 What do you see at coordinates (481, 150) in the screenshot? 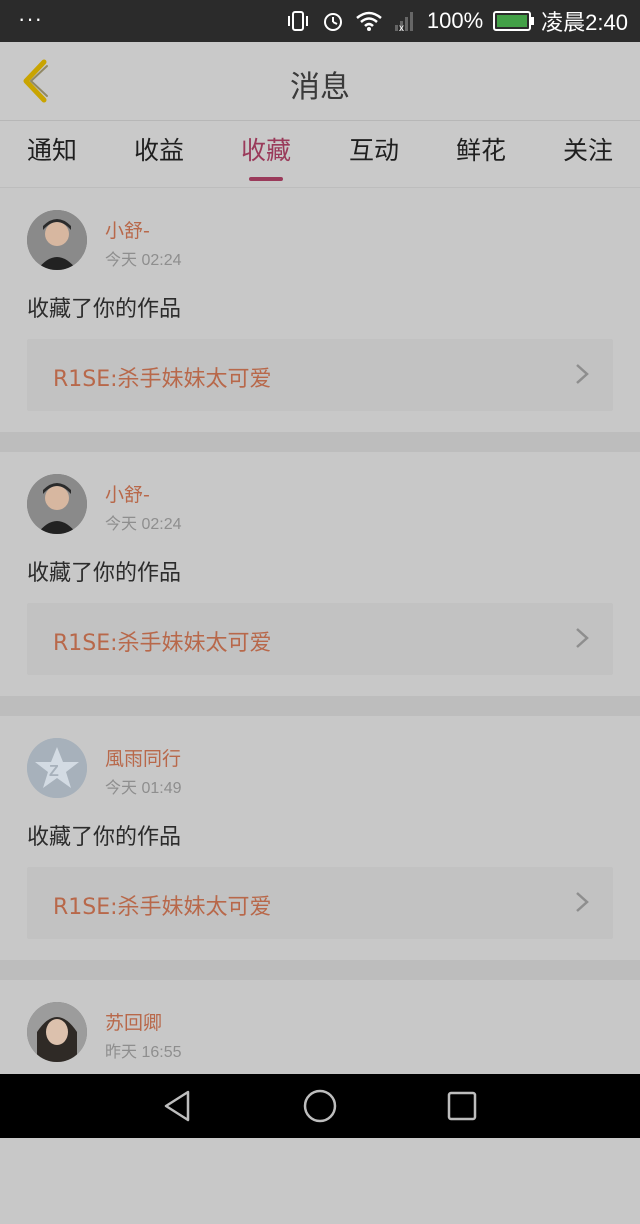
I see `tab-label: 鲜花` at bounding box center [481, 150].